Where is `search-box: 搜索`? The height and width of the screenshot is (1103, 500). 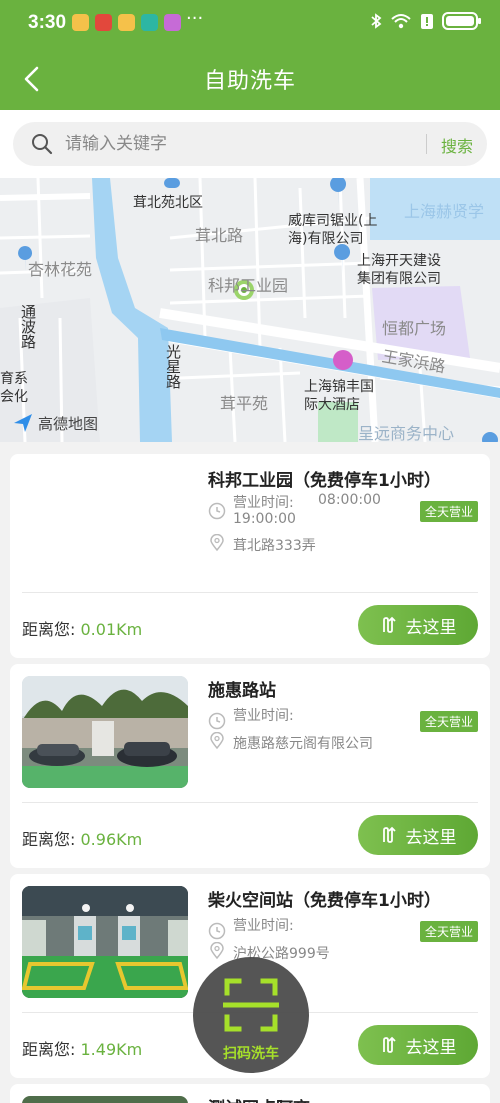 search-box: 搜索 is located at coordinates (250, 144).